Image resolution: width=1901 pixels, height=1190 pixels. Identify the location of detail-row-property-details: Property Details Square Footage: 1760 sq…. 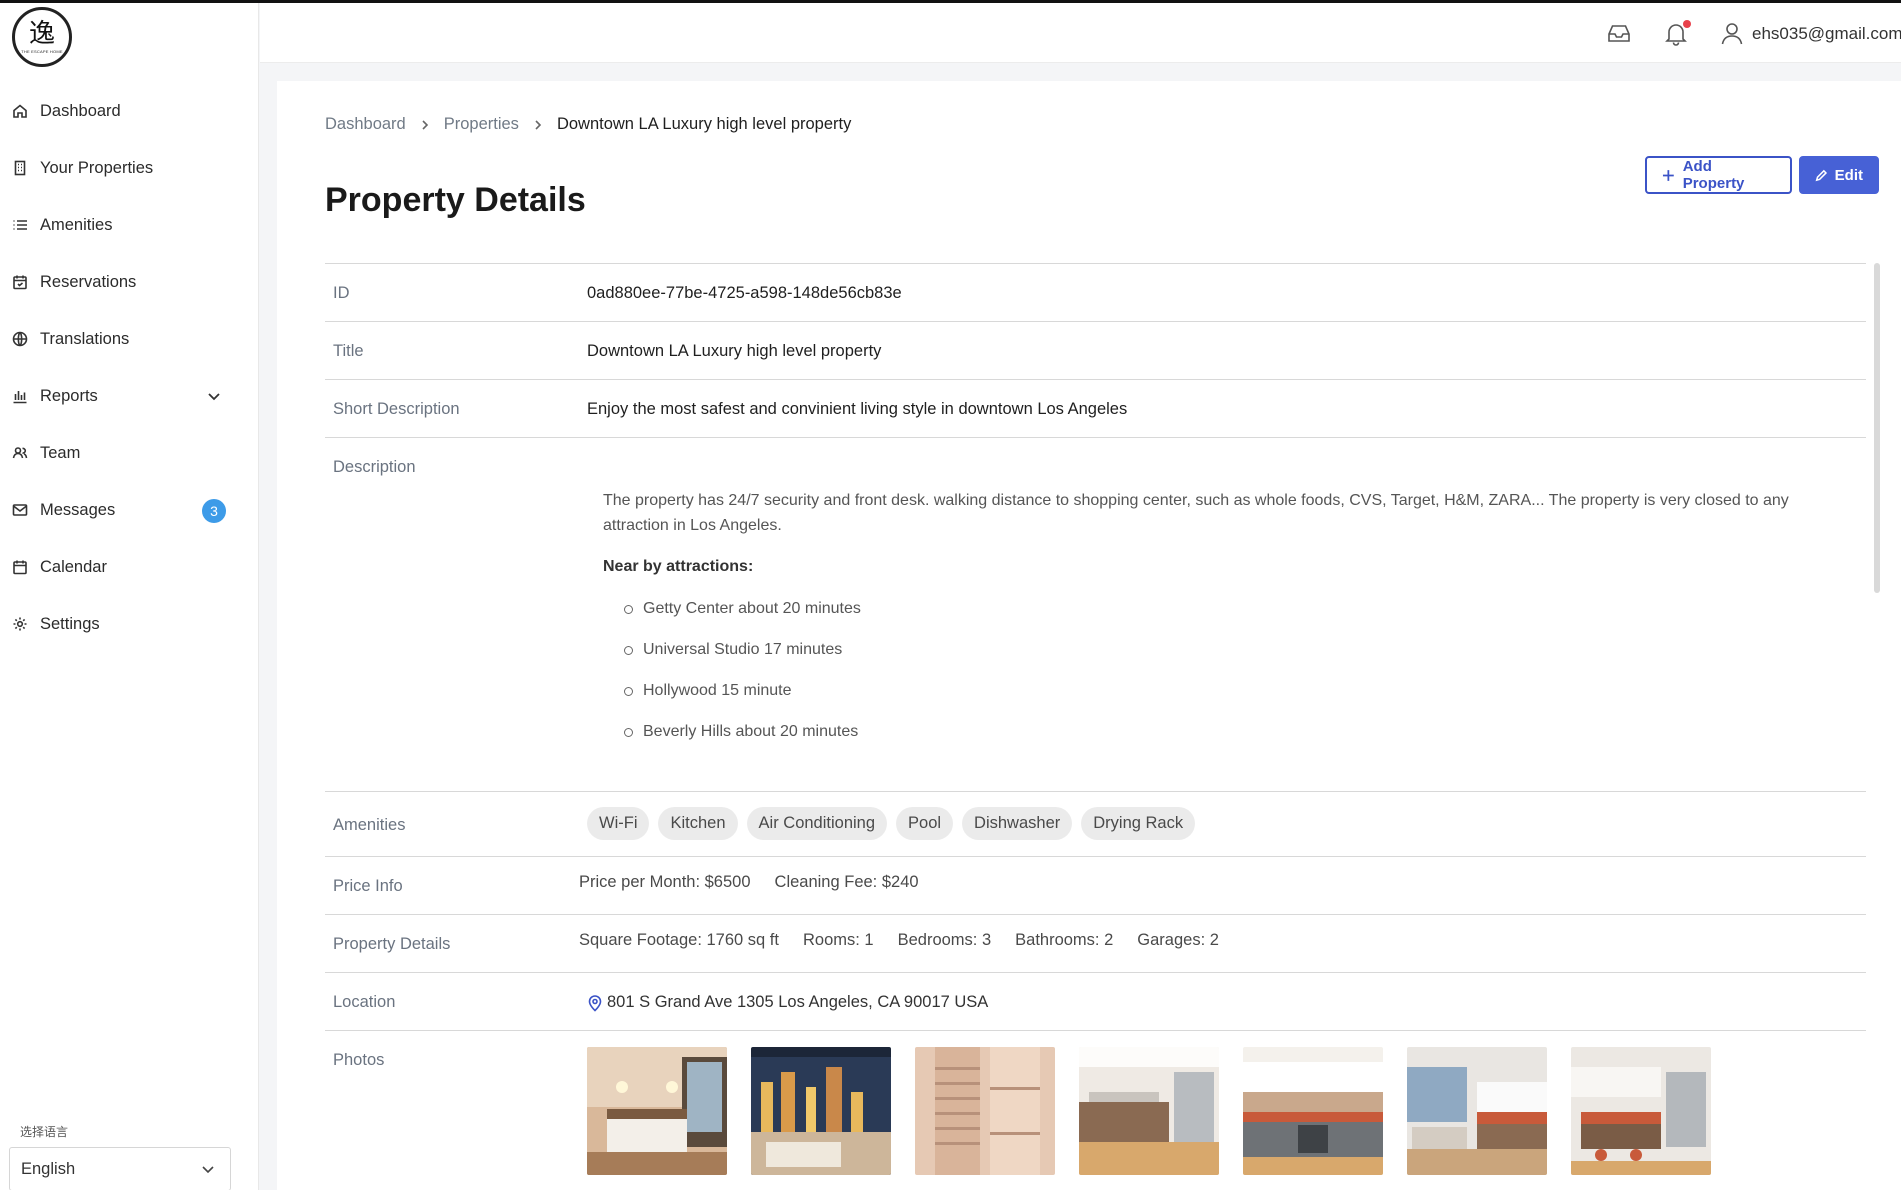
(1095, 944).